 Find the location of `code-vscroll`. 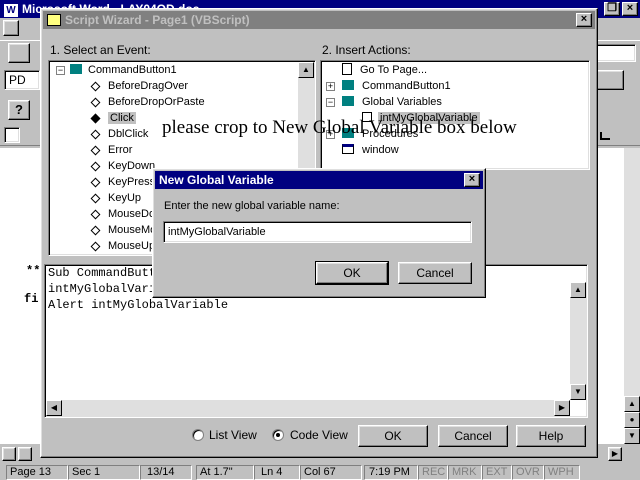

code-vscroll is located at coordinates (578, 341).